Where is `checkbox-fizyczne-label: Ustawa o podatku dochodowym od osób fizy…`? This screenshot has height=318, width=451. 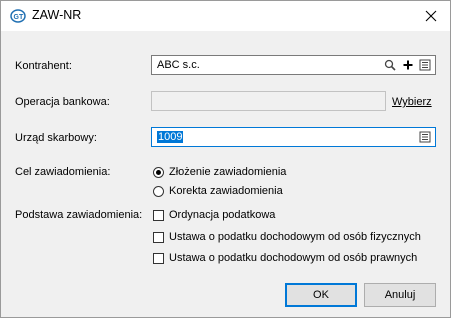 checkbox-fizyczne-label: Ustawa o podatku dochodowym od osób fizy… is located at coordinates (295, 237).